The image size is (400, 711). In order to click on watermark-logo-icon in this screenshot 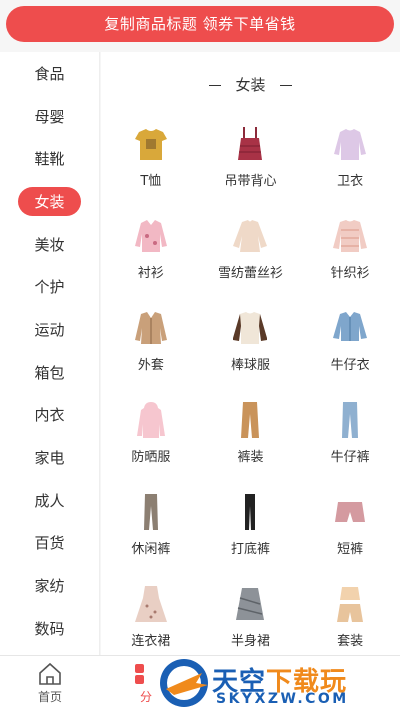, I will do `click(184, 683)`.